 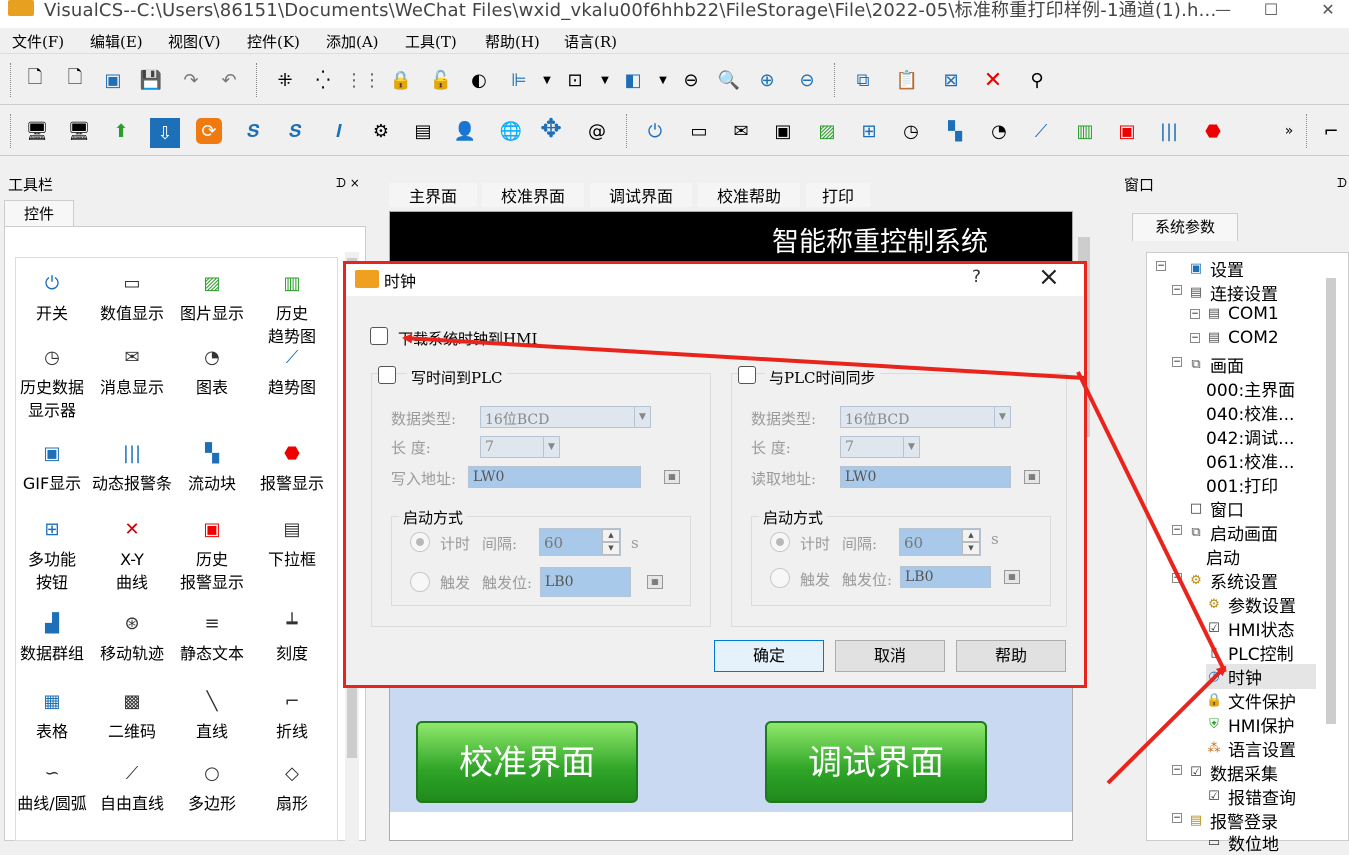 What do you see at coordinates (1127, 131) in the screenshot?
I see `history-alarm-icon: ▣` at bounding box center [1127, 131].